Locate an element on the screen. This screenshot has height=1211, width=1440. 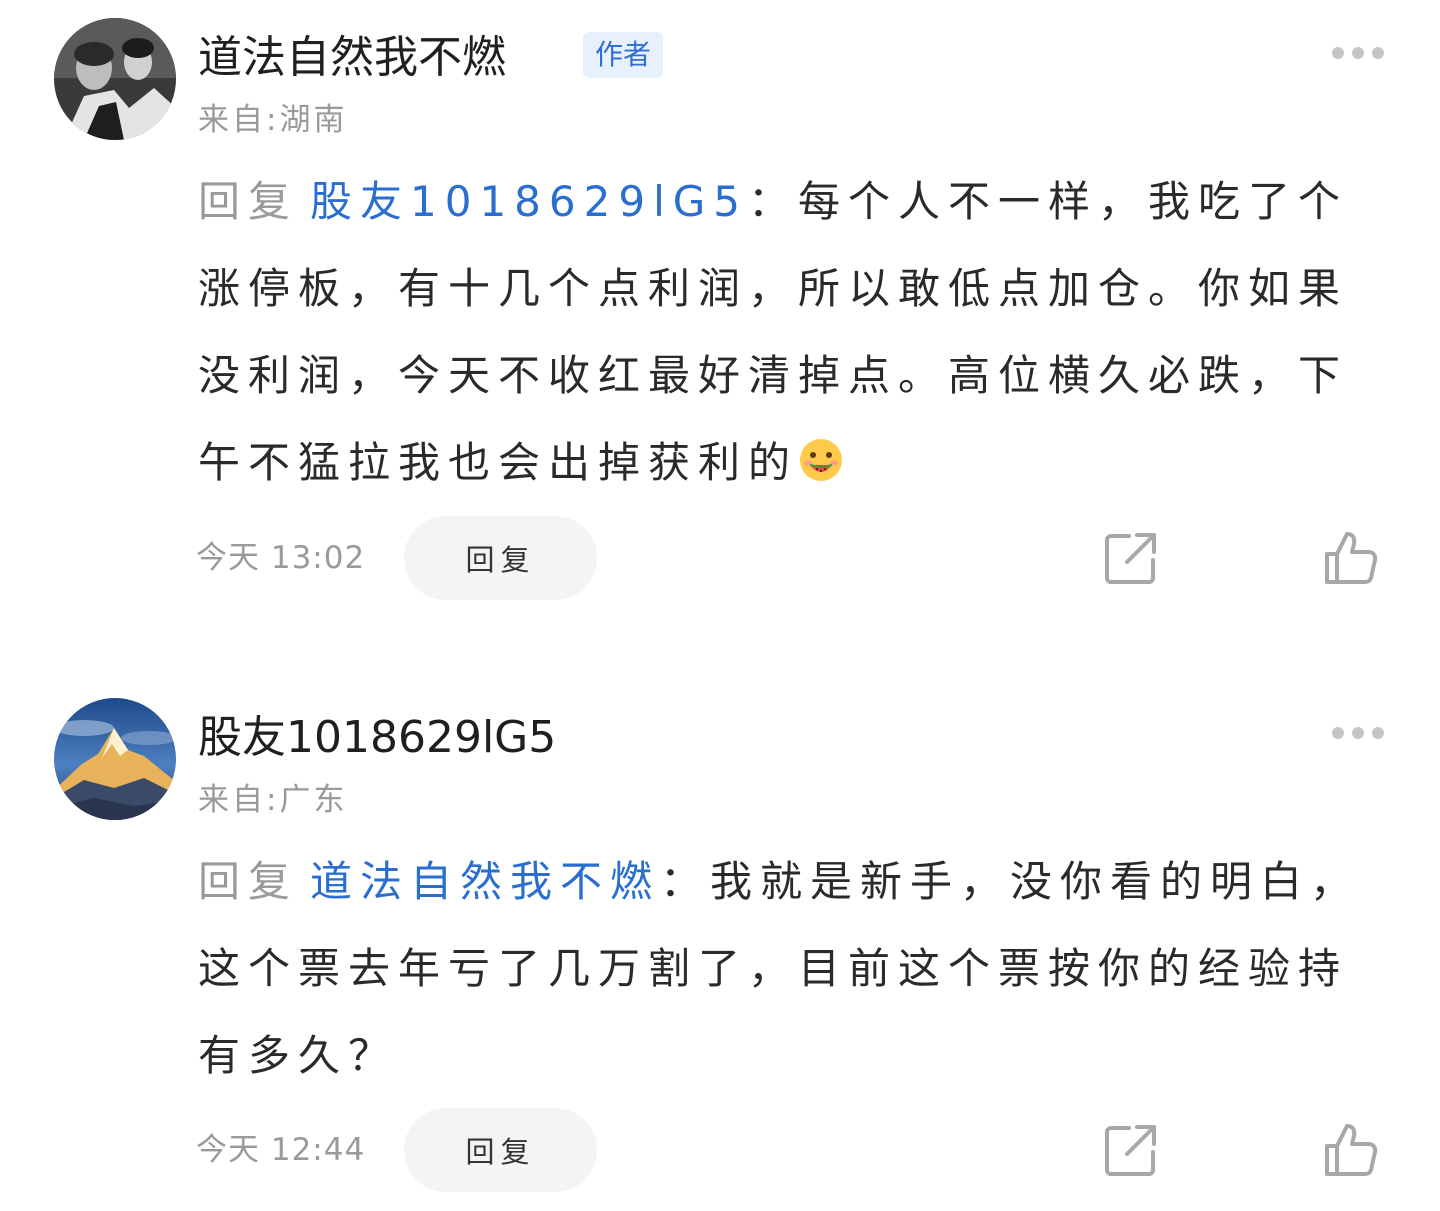
mention-link: 股友1018629lG5 is located at coordinates (529, 201).